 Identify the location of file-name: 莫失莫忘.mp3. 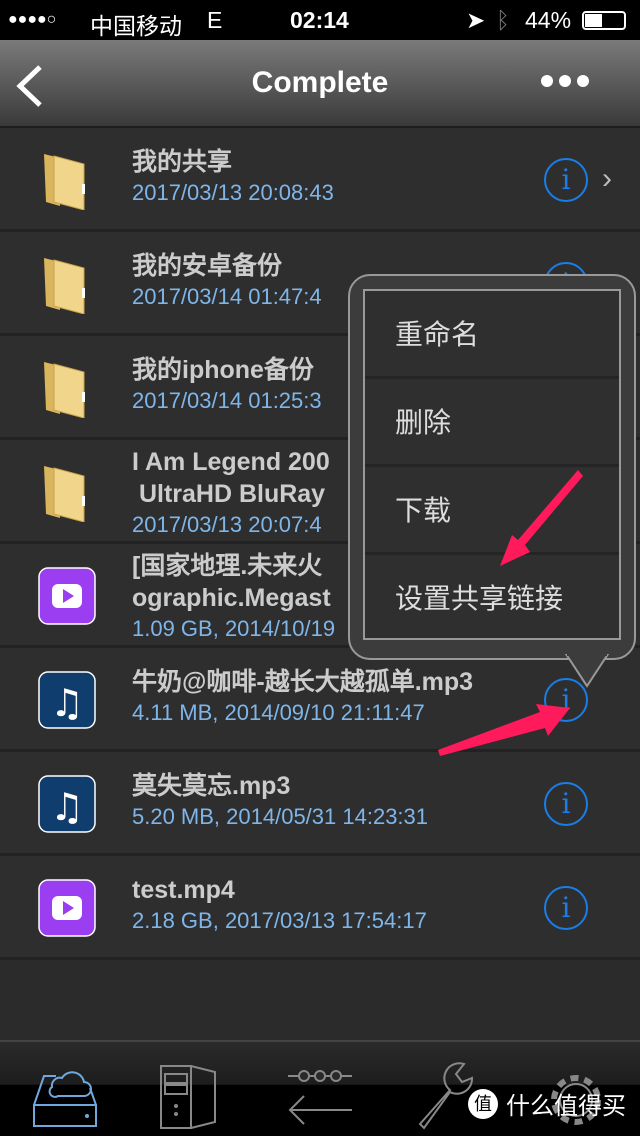
(211, 786).